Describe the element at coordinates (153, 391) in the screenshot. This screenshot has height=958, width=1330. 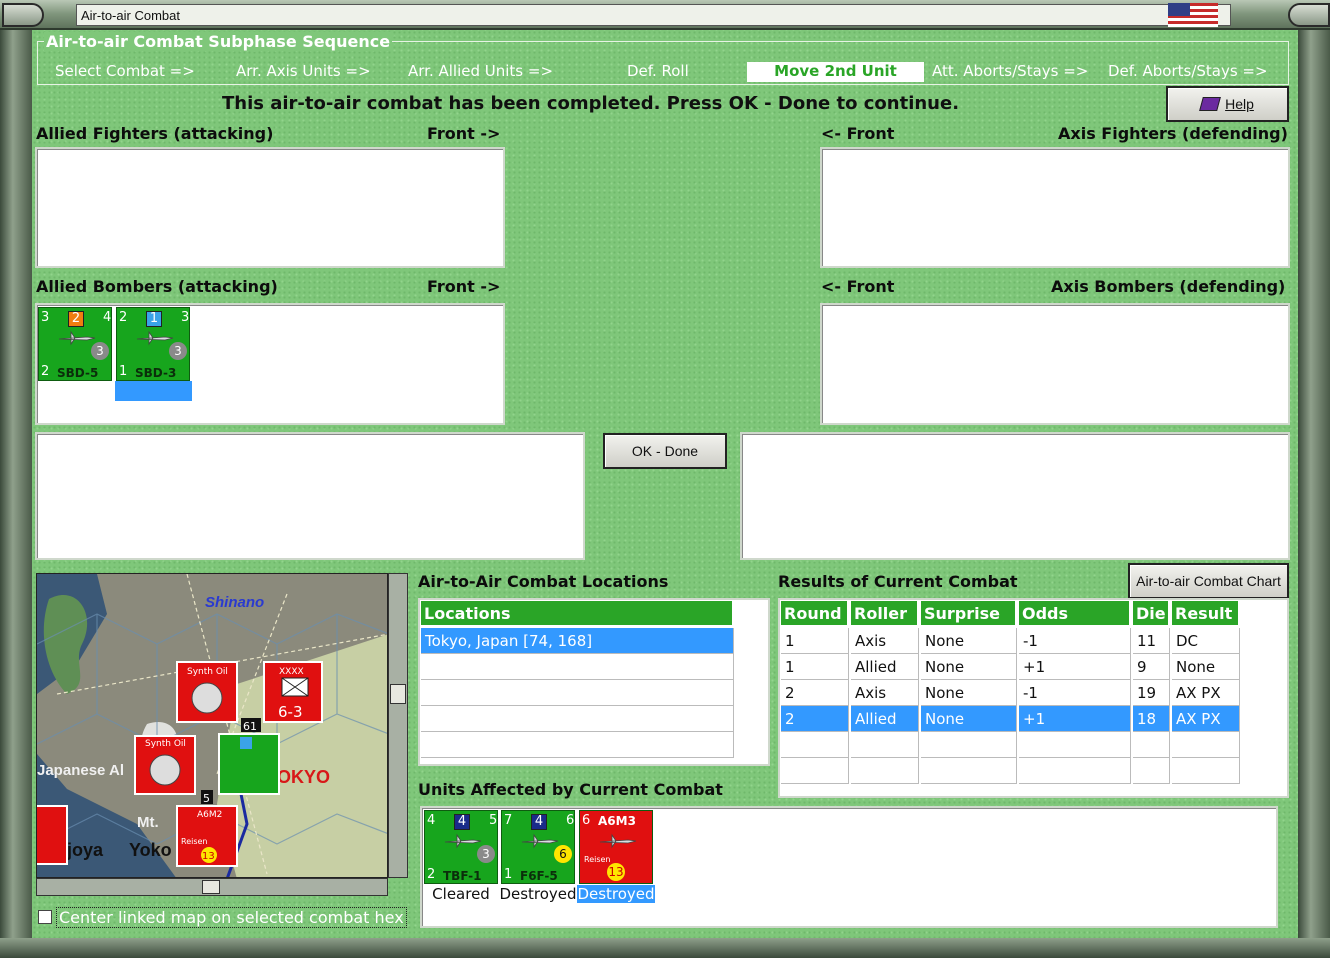
I see `selected-counter-highlight` at that location.